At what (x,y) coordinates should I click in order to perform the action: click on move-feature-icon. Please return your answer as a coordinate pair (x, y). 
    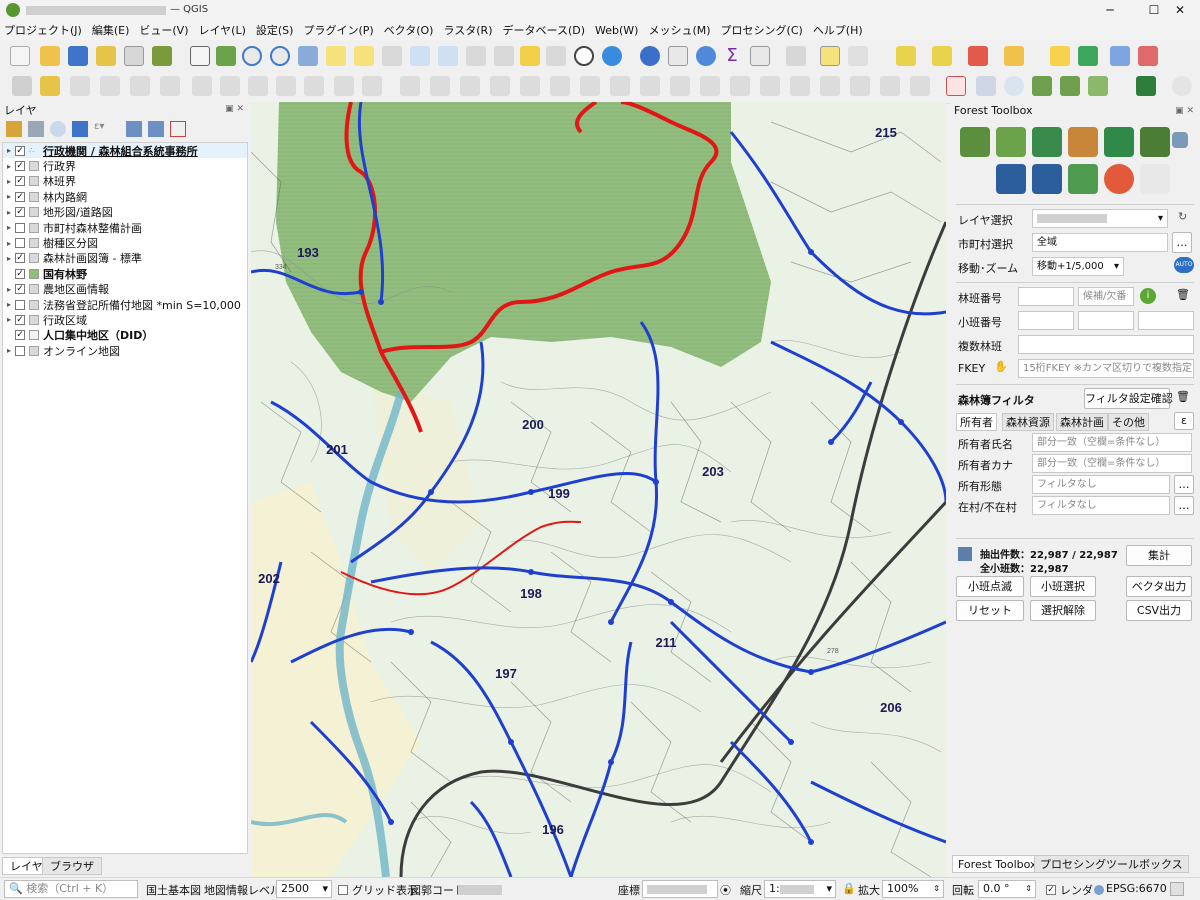
    Looking at the image, I should click on (500, 86).